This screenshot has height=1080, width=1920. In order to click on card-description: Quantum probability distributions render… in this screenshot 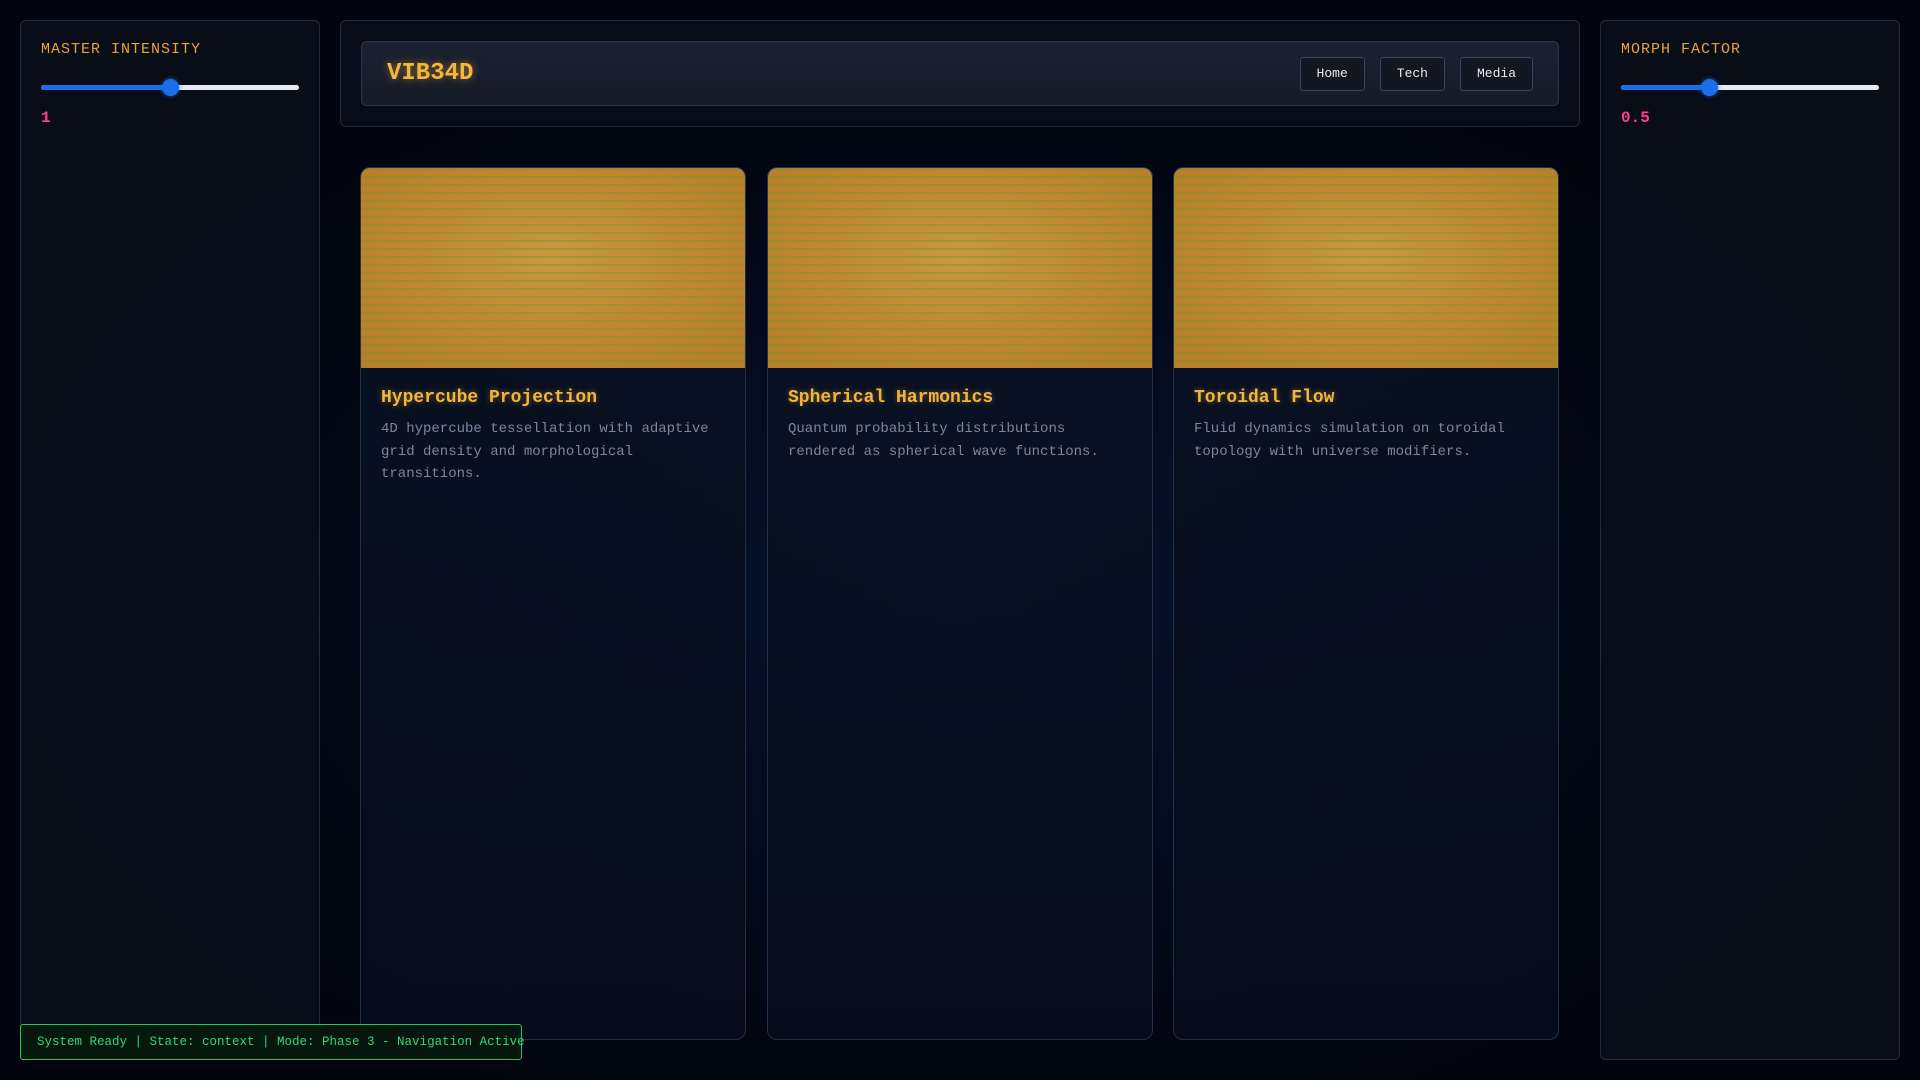, I will do `click(943, 440)`.